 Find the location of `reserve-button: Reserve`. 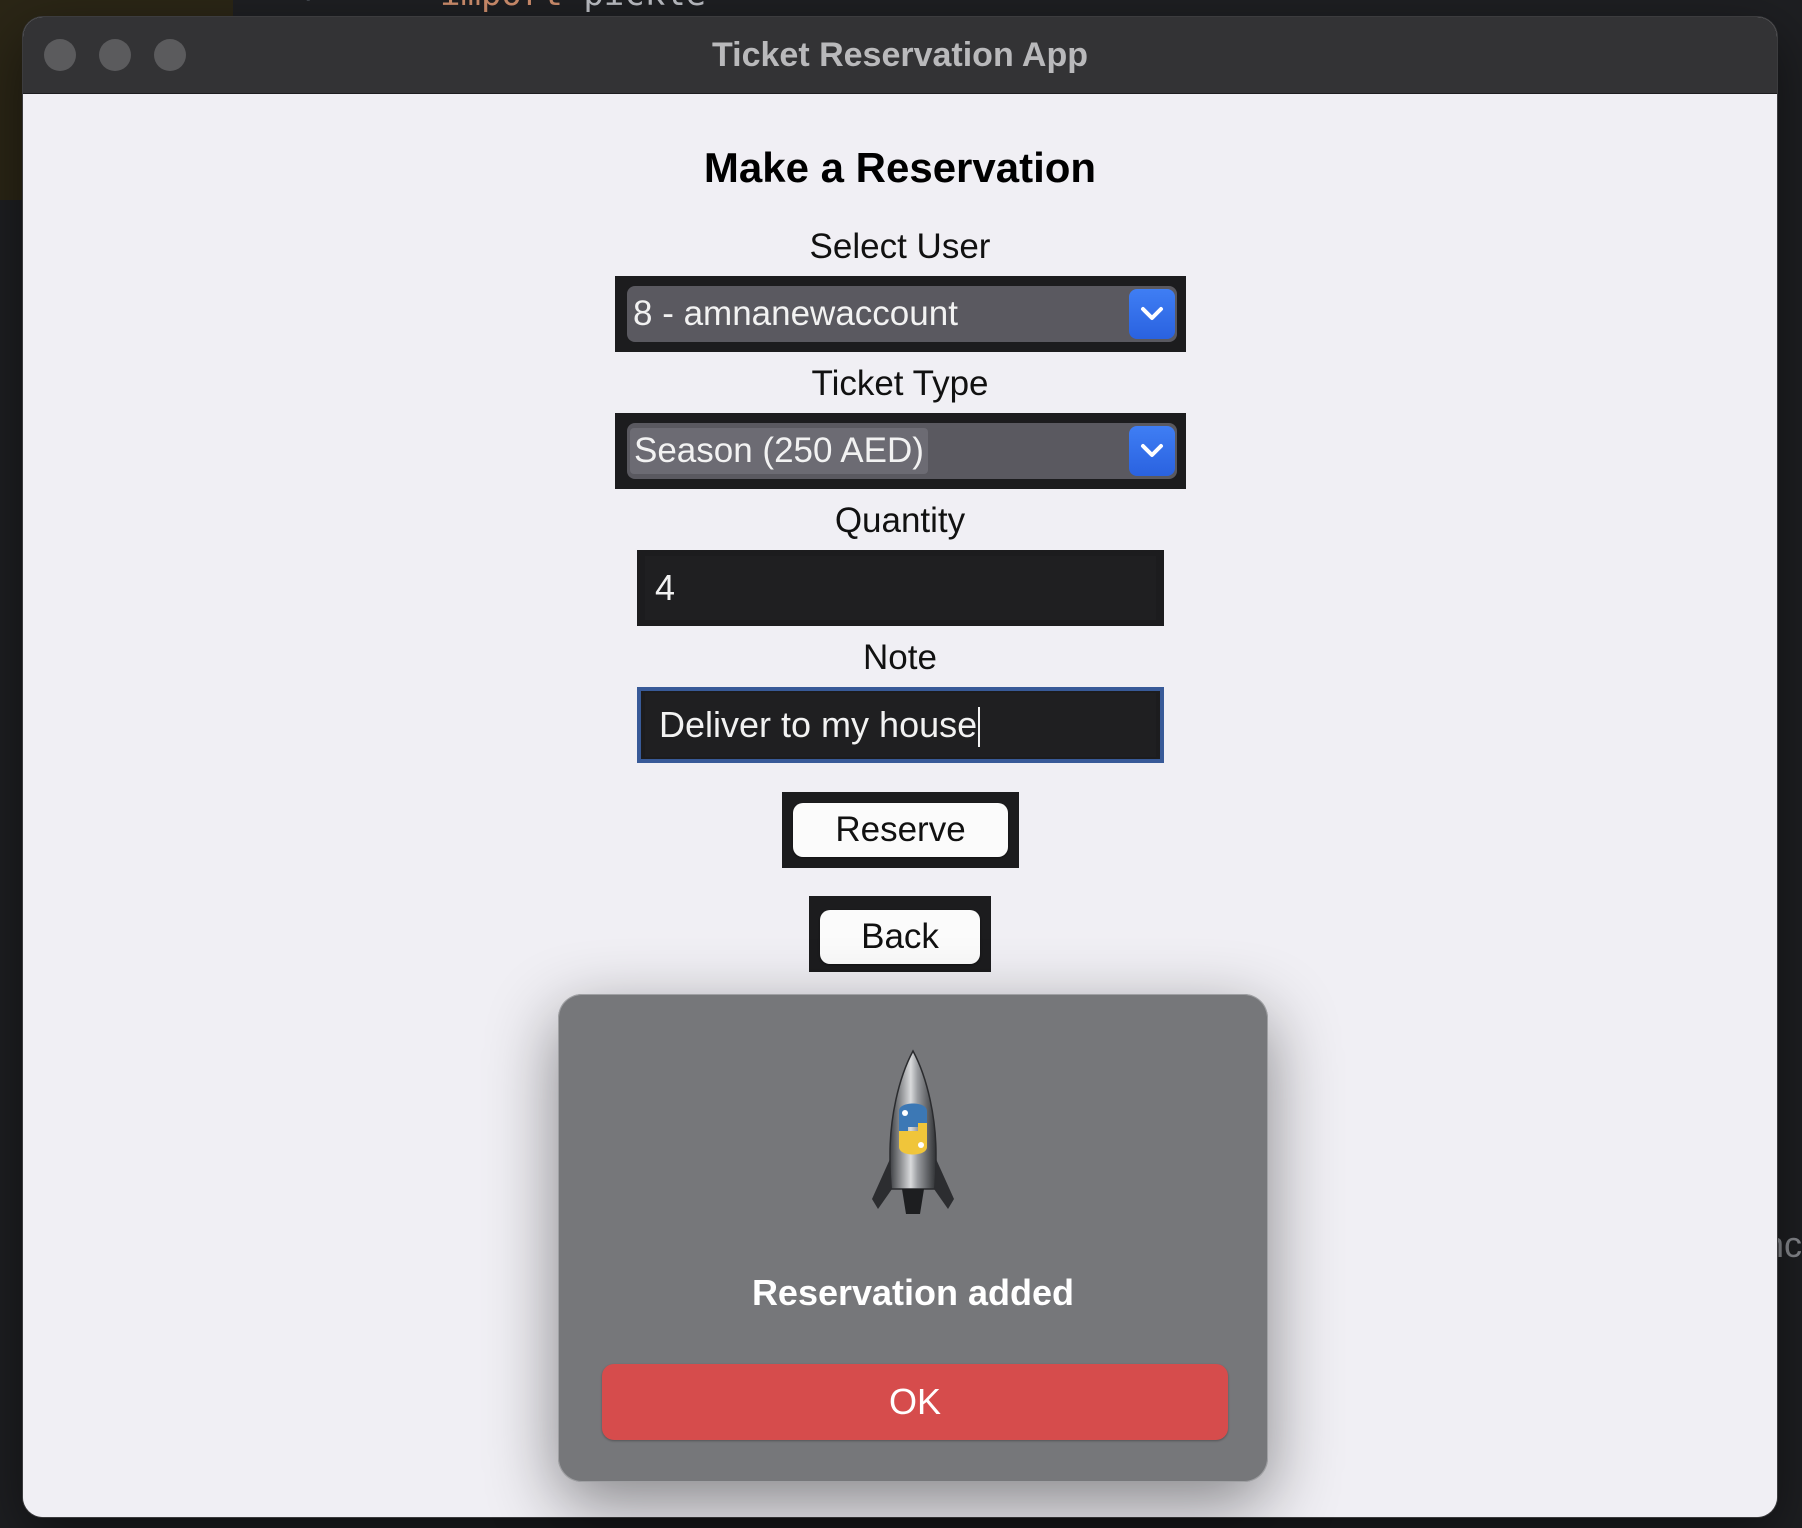

reserve-button: Reserve is located at coordinates (900, 830).